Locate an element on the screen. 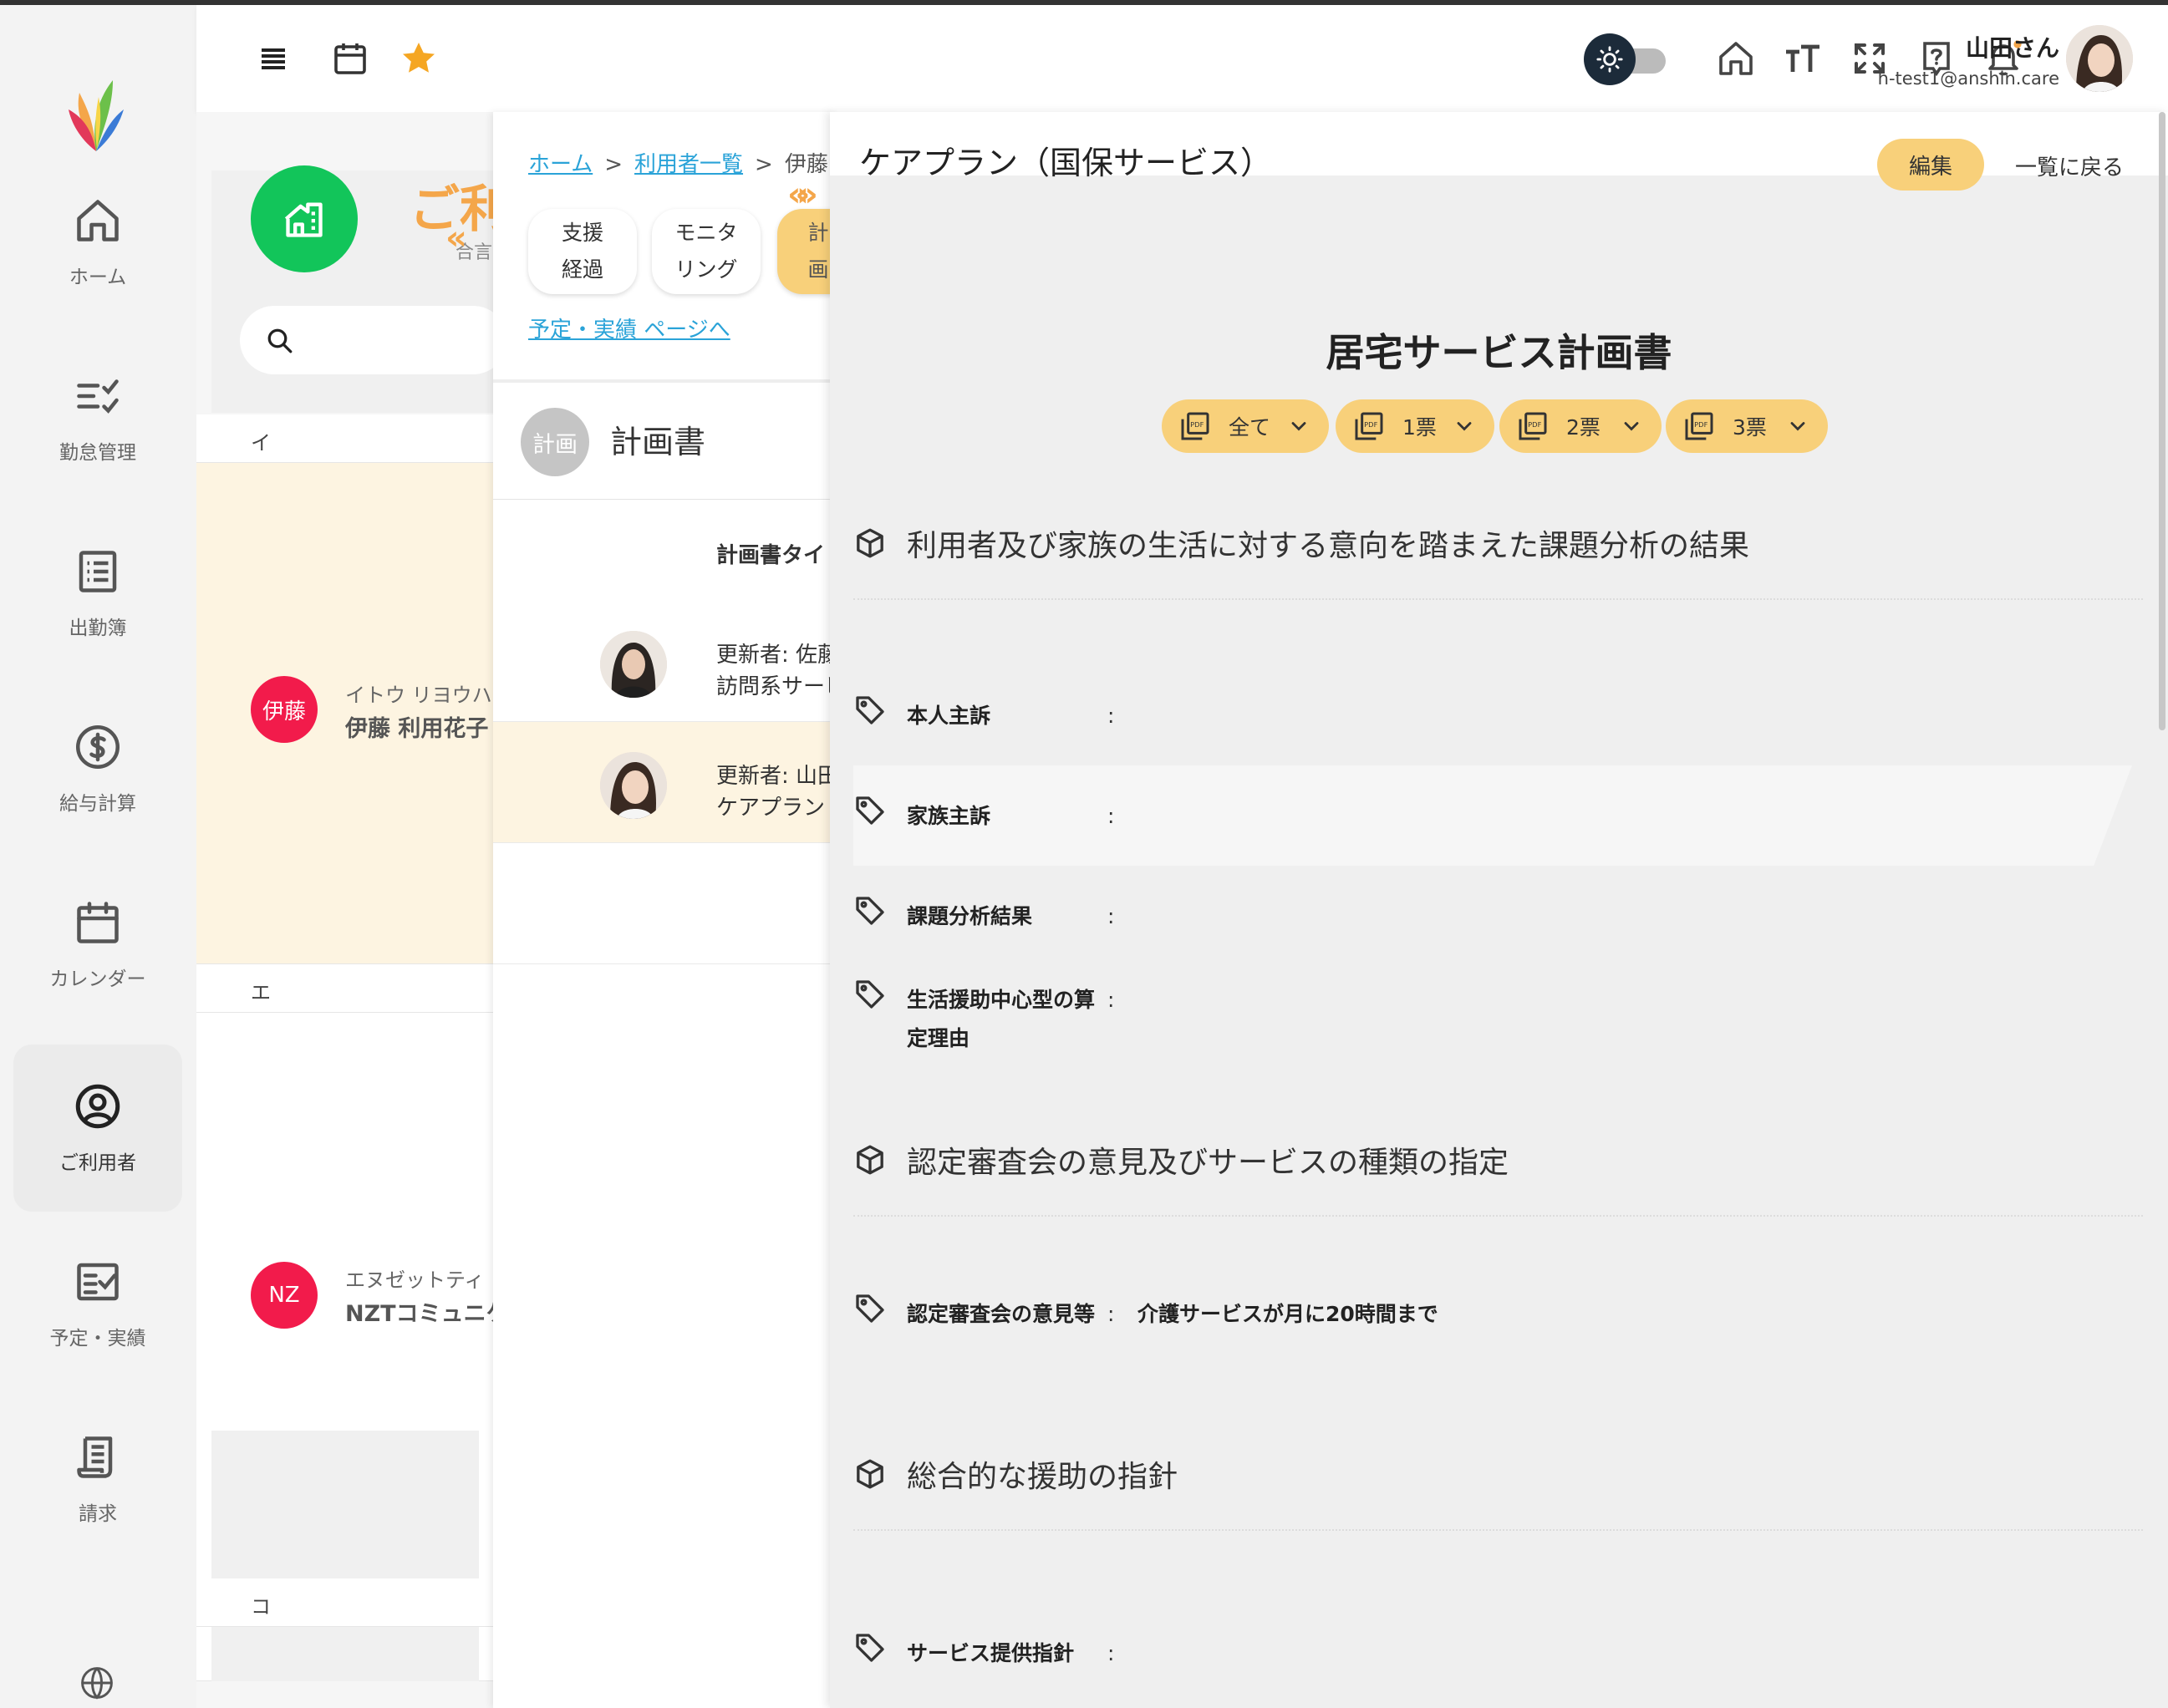 The height and width of the screenshot is (1708, 2168). tab-monitoring: モニタ リング is located at coordinates (706, 251).